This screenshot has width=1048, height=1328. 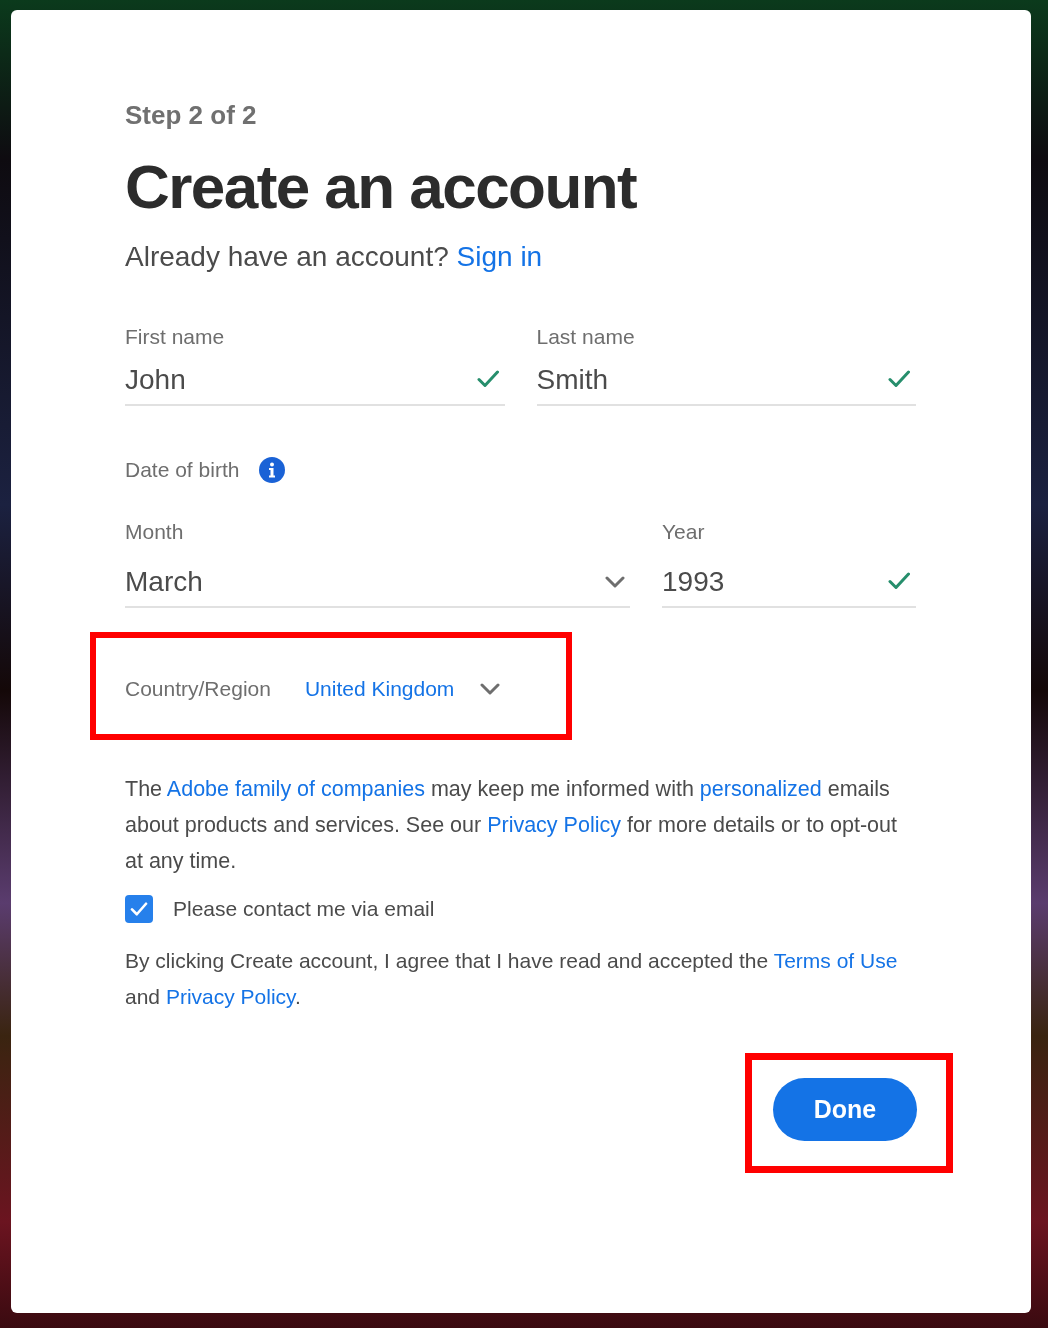 What do you see at coordinates (499, 256) in the screenshot?
I see `sign-in-link: Sign in` at bounding box center [499, 256].